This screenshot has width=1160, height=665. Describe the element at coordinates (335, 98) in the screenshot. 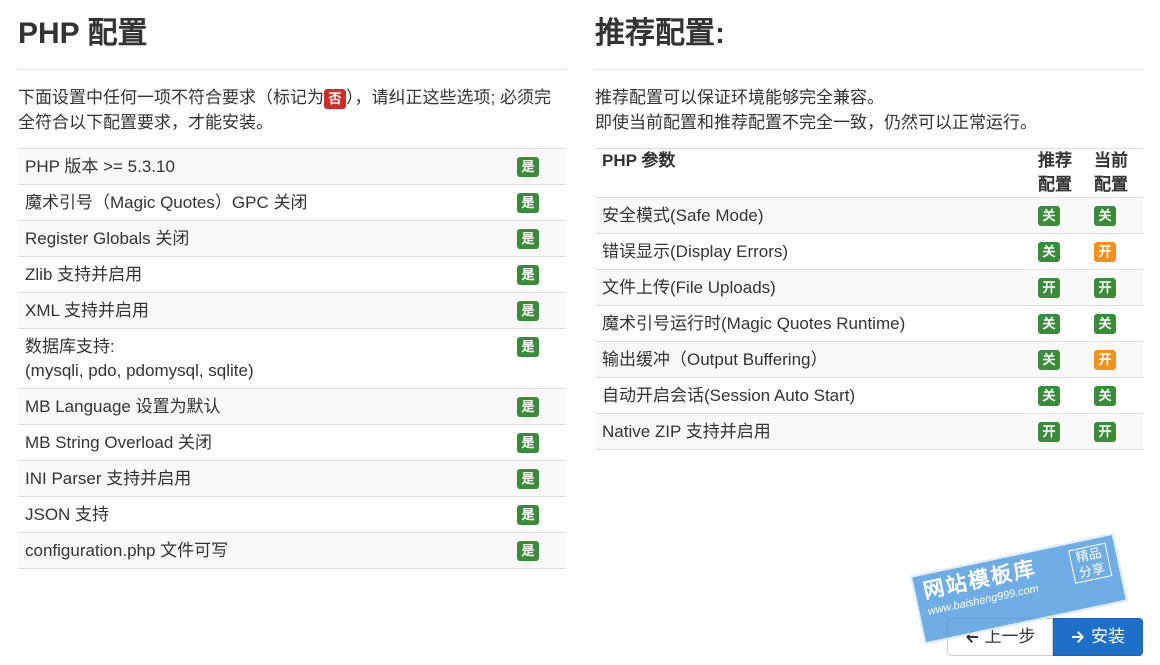

I see `no-badge: 否` at that location.